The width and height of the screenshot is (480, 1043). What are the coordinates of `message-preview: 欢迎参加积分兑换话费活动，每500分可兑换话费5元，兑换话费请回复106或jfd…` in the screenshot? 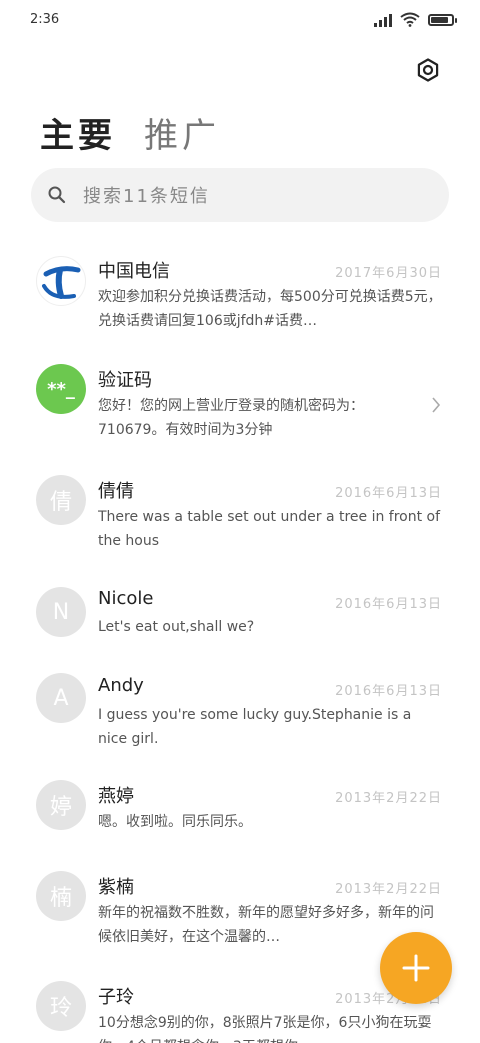 It's located at (270, 309).